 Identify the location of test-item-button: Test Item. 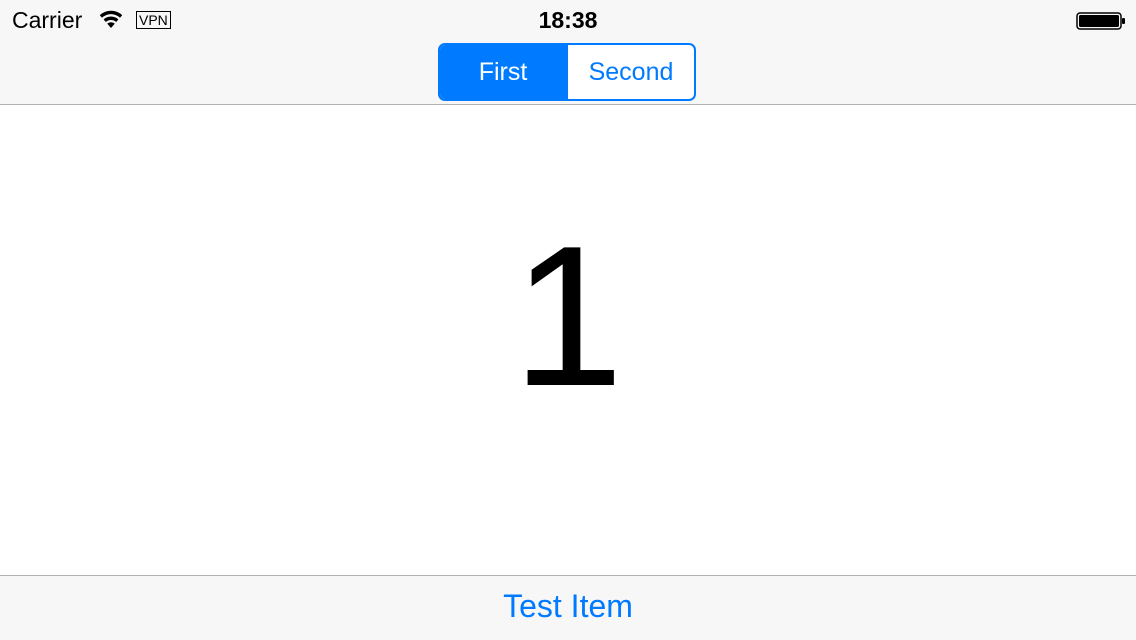
(568, 606).